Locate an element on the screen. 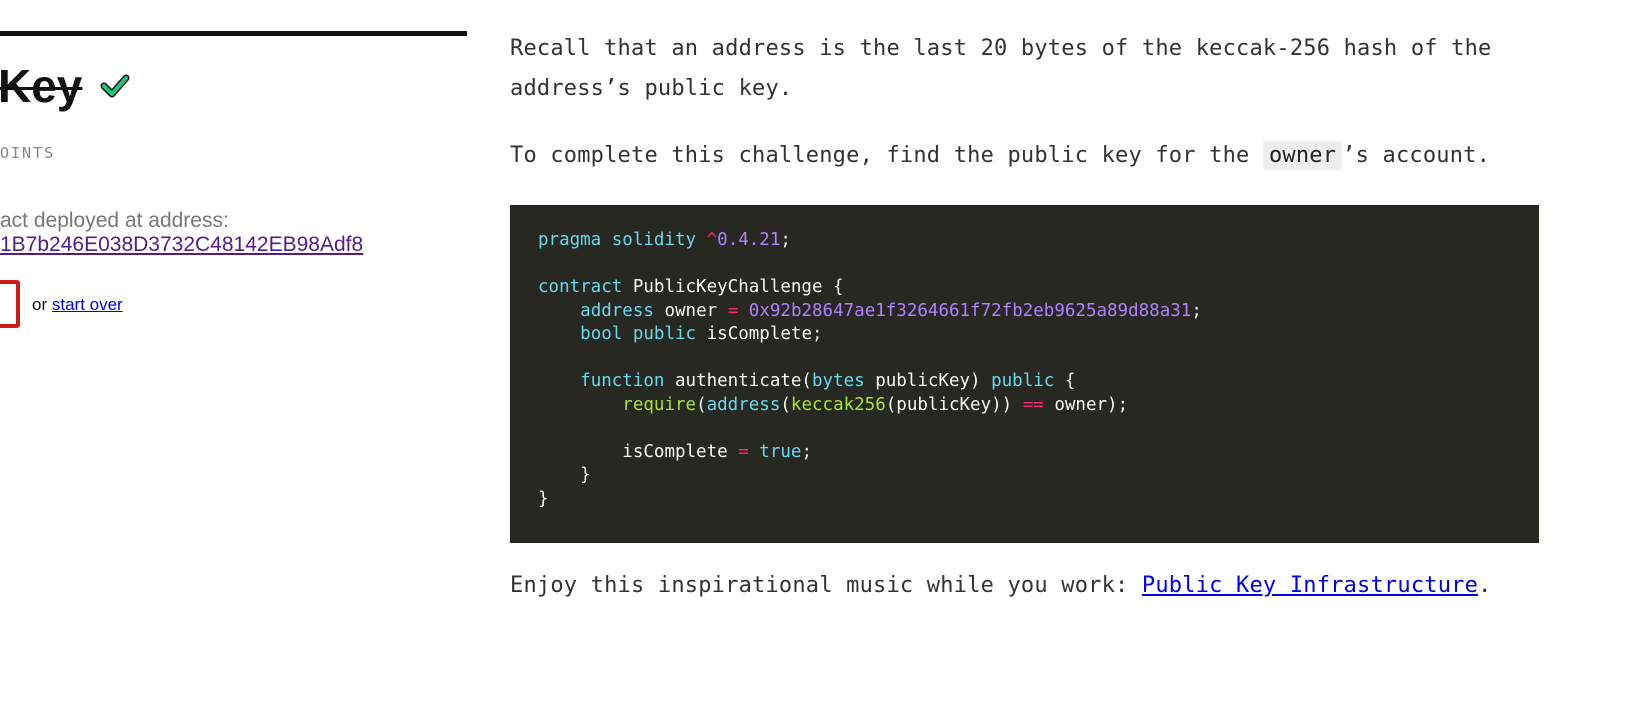  challenge-title-row: Key is located at coordinates (65, 86).